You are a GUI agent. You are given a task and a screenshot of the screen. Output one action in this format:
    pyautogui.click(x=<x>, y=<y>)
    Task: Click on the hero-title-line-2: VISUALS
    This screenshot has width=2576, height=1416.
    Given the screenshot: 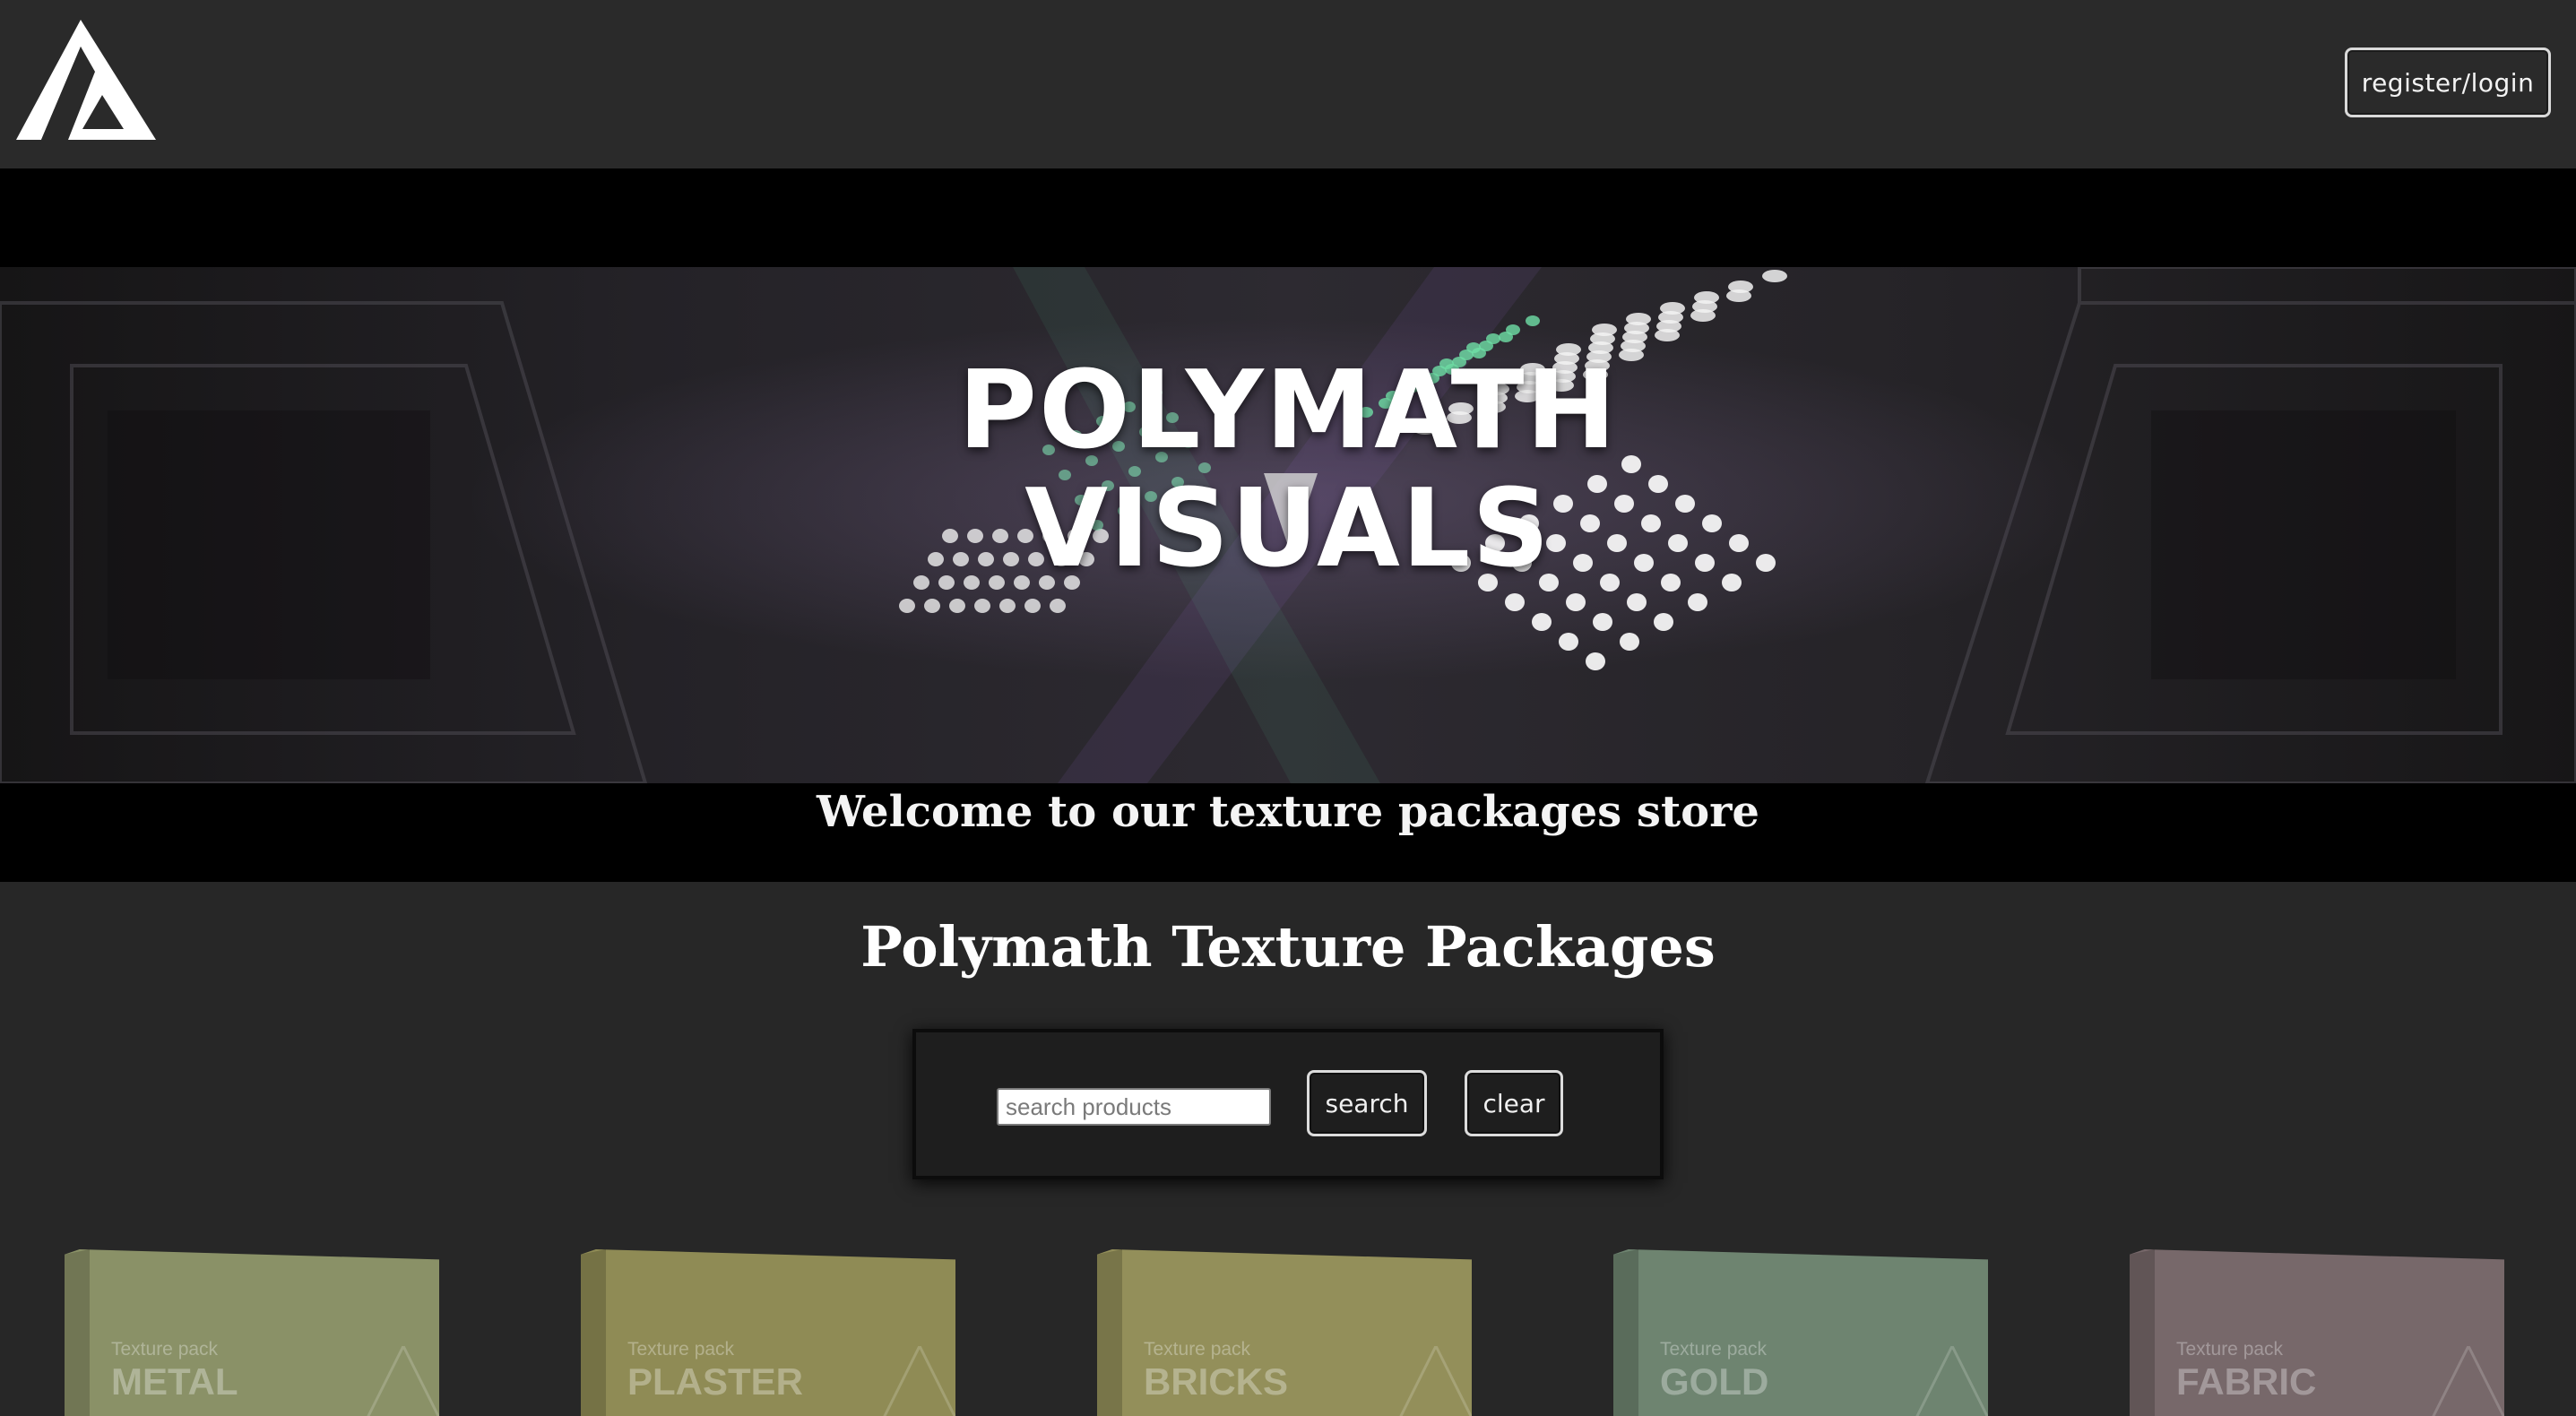 What is the action you would take?
    pyautogui.click(x=1288, y=529)
    